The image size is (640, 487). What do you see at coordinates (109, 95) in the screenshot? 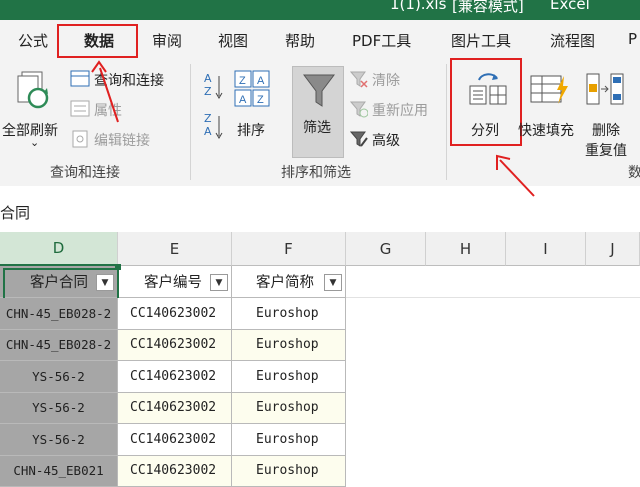
I see `arrow-to-data-tab` at bounding box center [109, 95].